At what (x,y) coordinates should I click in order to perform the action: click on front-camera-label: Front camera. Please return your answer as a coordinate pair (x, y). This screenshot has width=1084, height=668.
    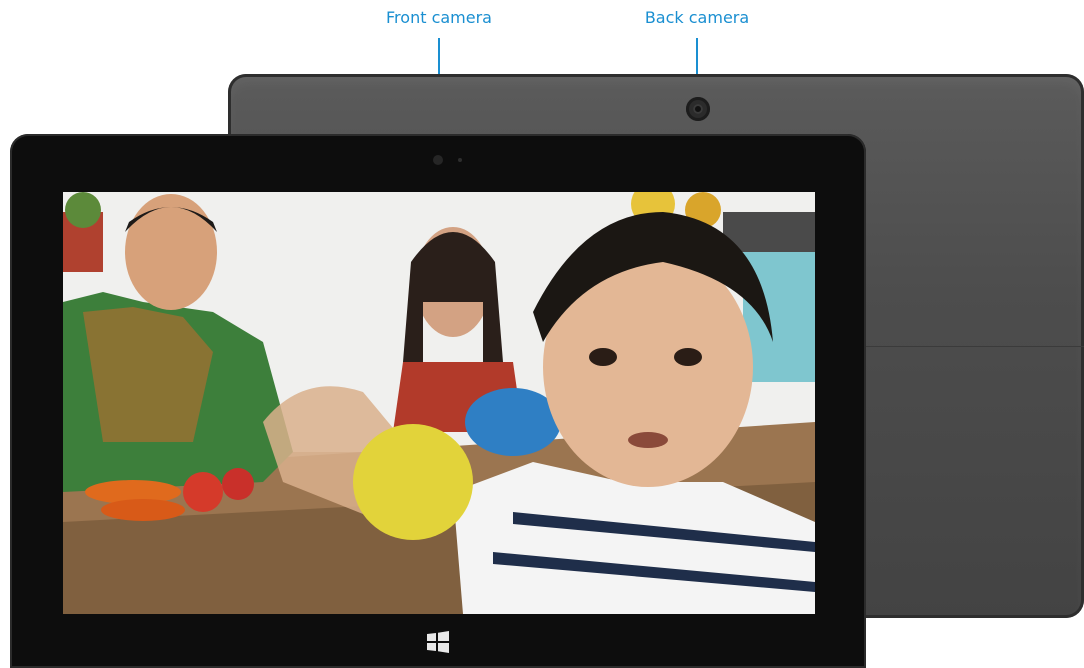
    Looking at the image, I should click on (439, 17).